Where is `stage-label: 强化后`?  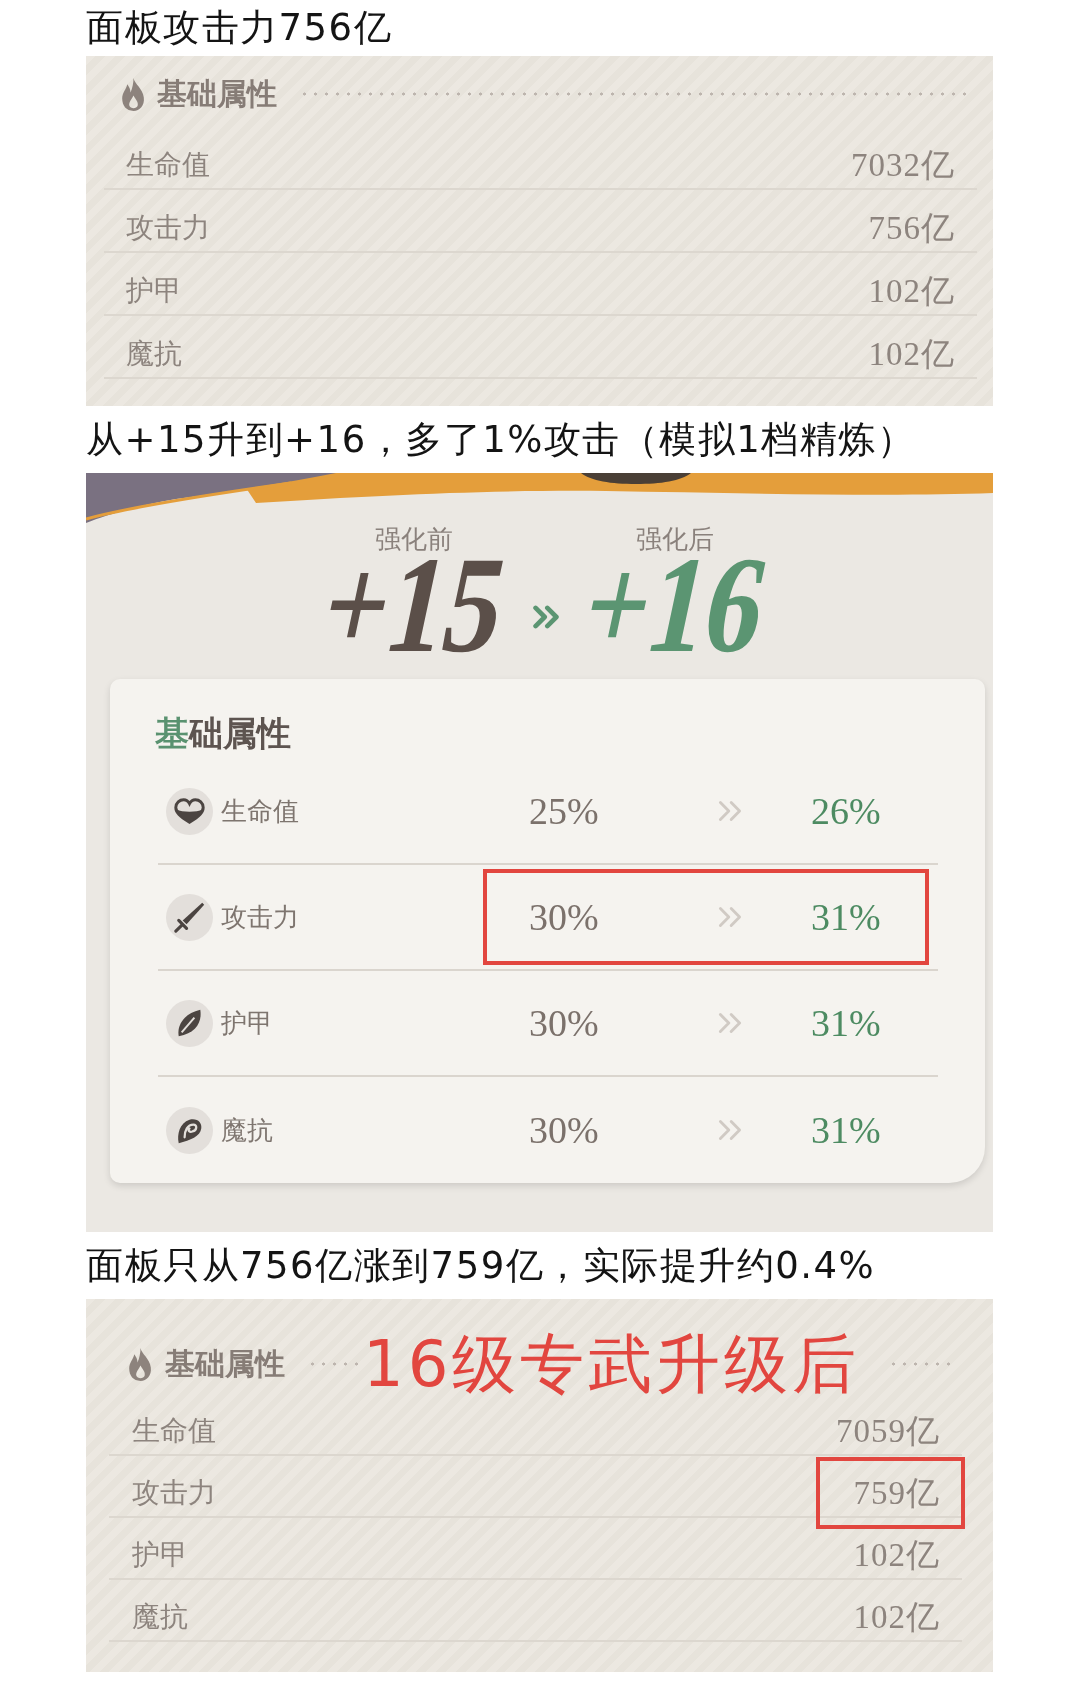
stage-label: 强化后 is located at coordinates (675, 539).